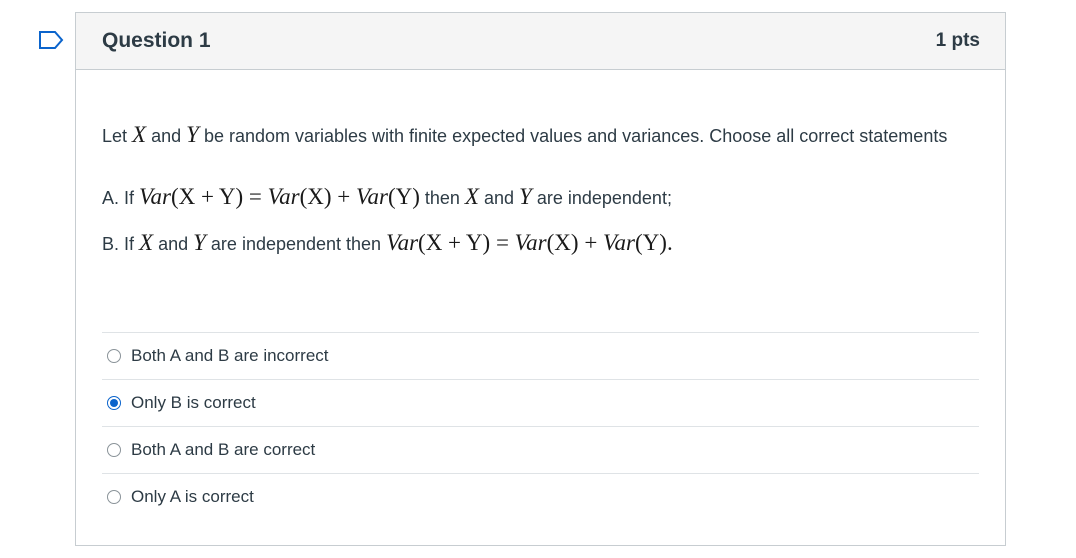 Image resolution: width=1076 pixels, height=558 pixels. Describe the element at coordinates (540, 41) in the screenshot. I see `question-header: Question 1 1 pts` at that location.